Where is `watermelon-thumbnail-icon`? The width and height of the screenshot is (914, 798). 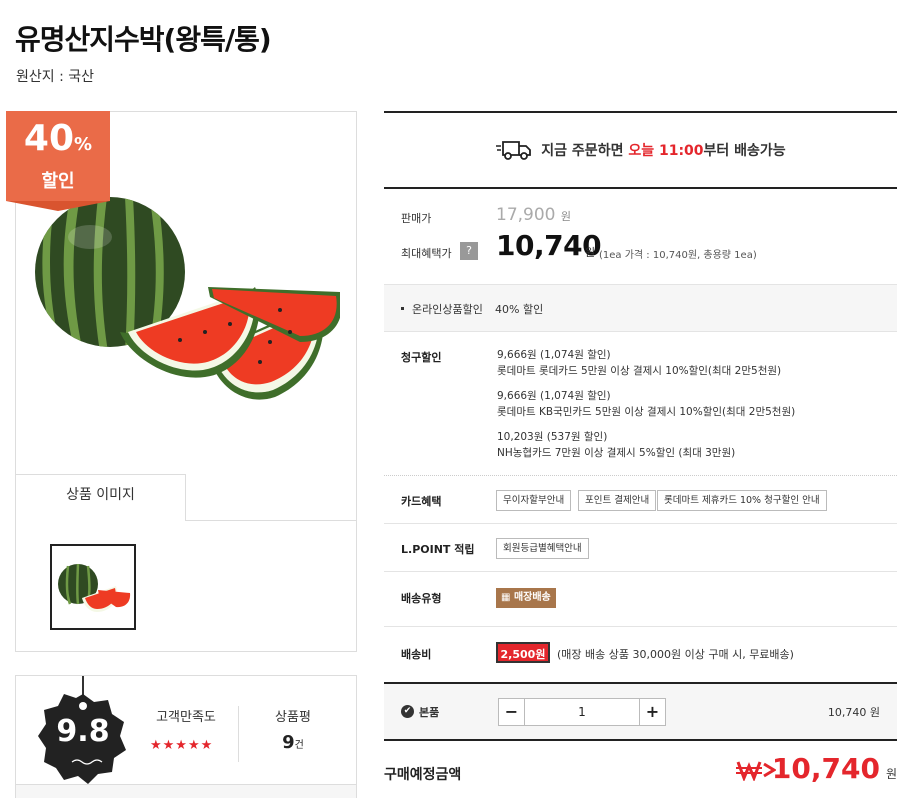 watermelon-thumbnail-icon is located at coordinates (94, 587).